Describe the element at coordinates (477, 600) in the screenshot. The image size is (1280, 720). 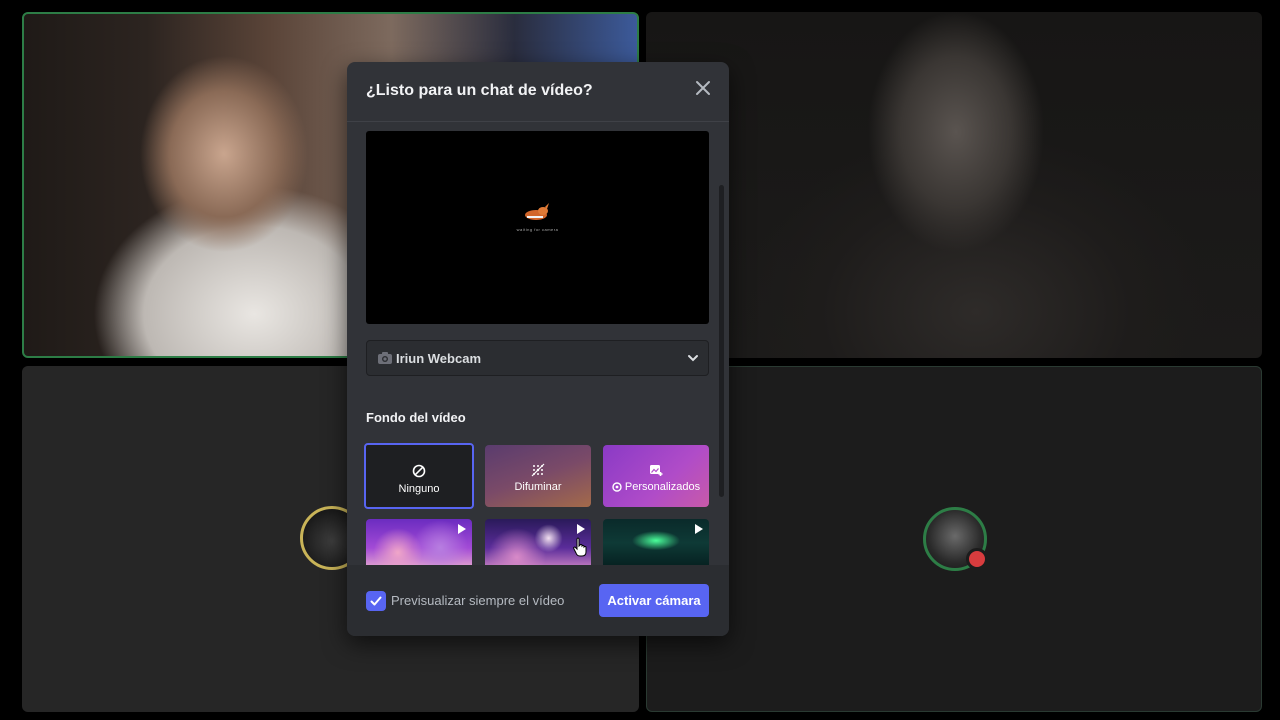
I see `always-preview-label: Previsualizar siempre el vídeo` at that location.